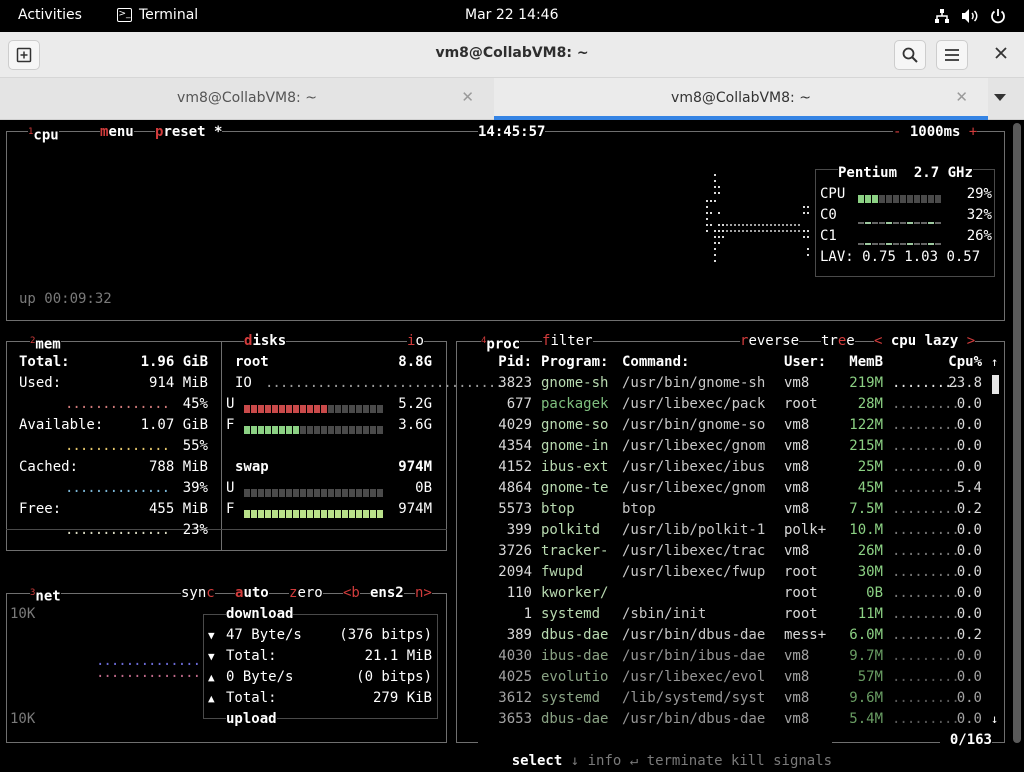  Describe the element at coordinates (805, 362) in the screenshot. I see `col-user: User:` at that location.